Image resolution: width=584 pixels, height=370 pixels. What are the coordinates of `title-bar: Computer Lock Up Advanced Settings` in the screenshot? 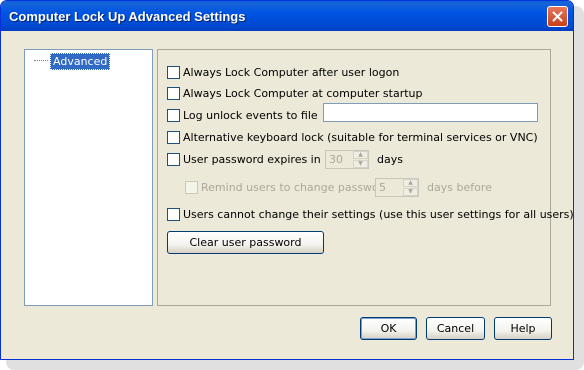 It's located at (287, 16).